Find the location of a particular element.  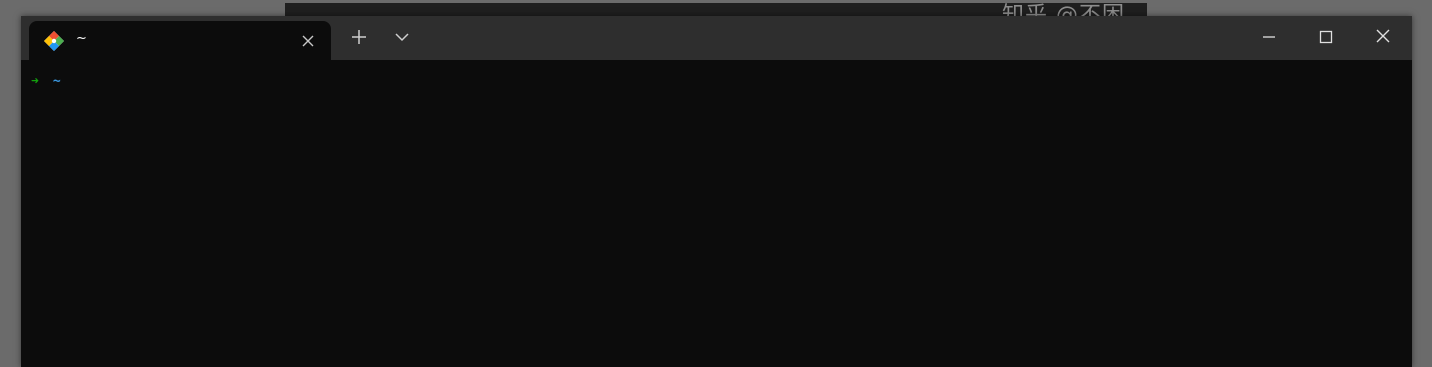

chevron-down-icon is located at coordinates (402, 39).